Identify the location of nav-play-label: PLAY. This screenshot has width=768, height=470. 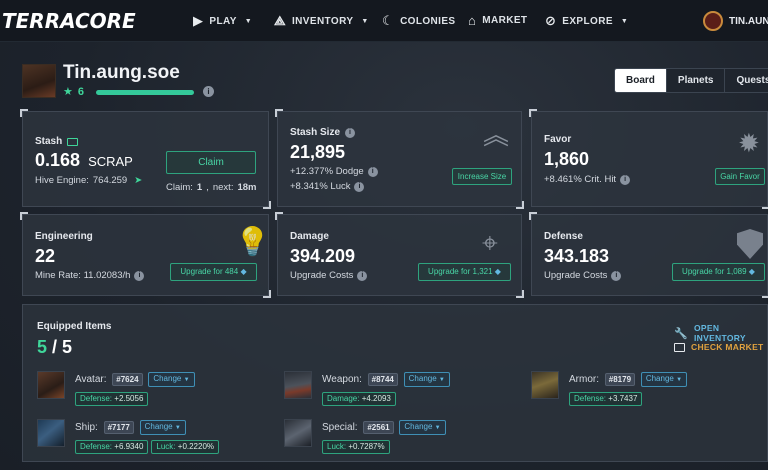
(223, 21).